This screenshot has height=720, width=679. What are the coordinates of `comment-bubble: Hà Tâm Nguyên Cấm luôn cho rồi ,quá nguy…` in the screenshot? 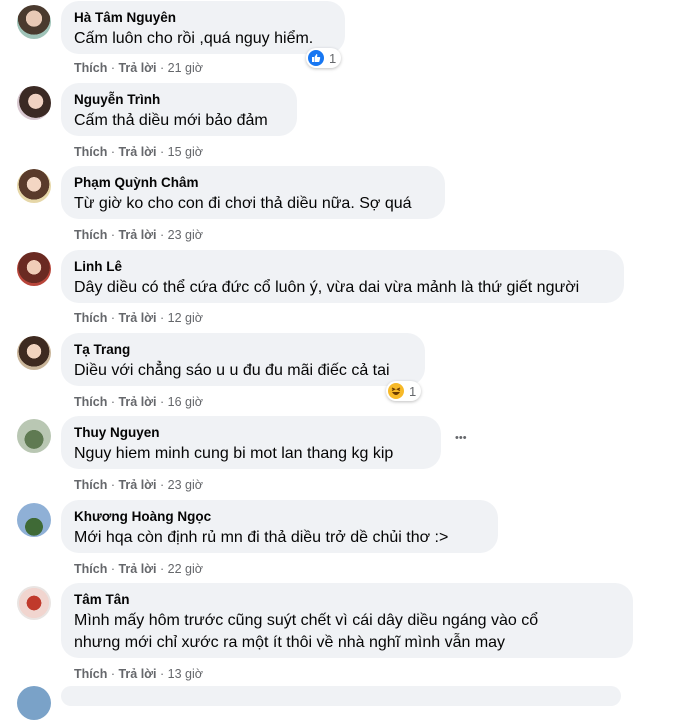 It's located at (203, 27).